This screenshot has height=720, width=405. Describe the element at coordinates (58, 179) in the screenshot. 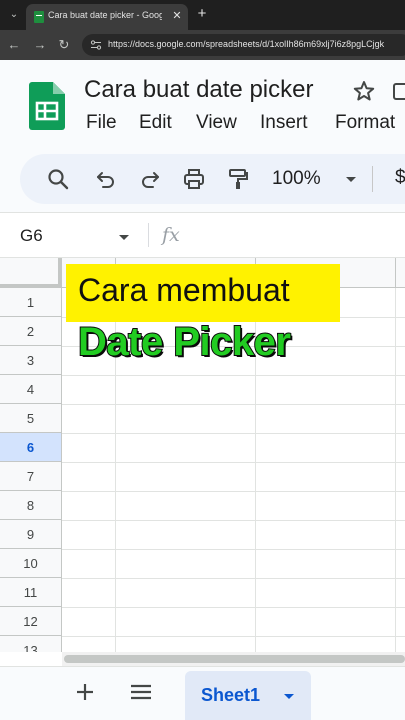

I see `search-icon` at that location.